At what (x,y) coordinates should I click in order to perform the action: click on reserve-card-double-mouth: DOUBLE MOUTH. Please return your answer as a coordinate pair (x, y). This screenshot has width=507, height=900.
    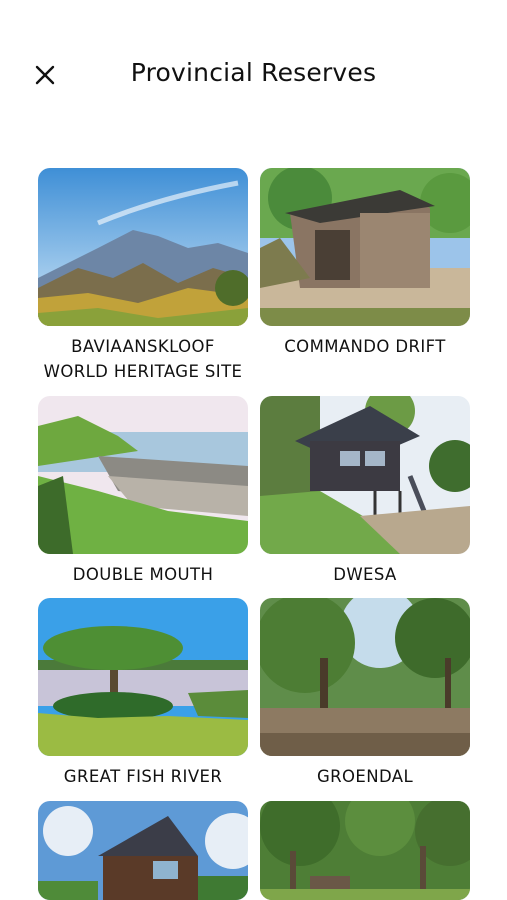
    Looking at the image, I should click on (143, 491).